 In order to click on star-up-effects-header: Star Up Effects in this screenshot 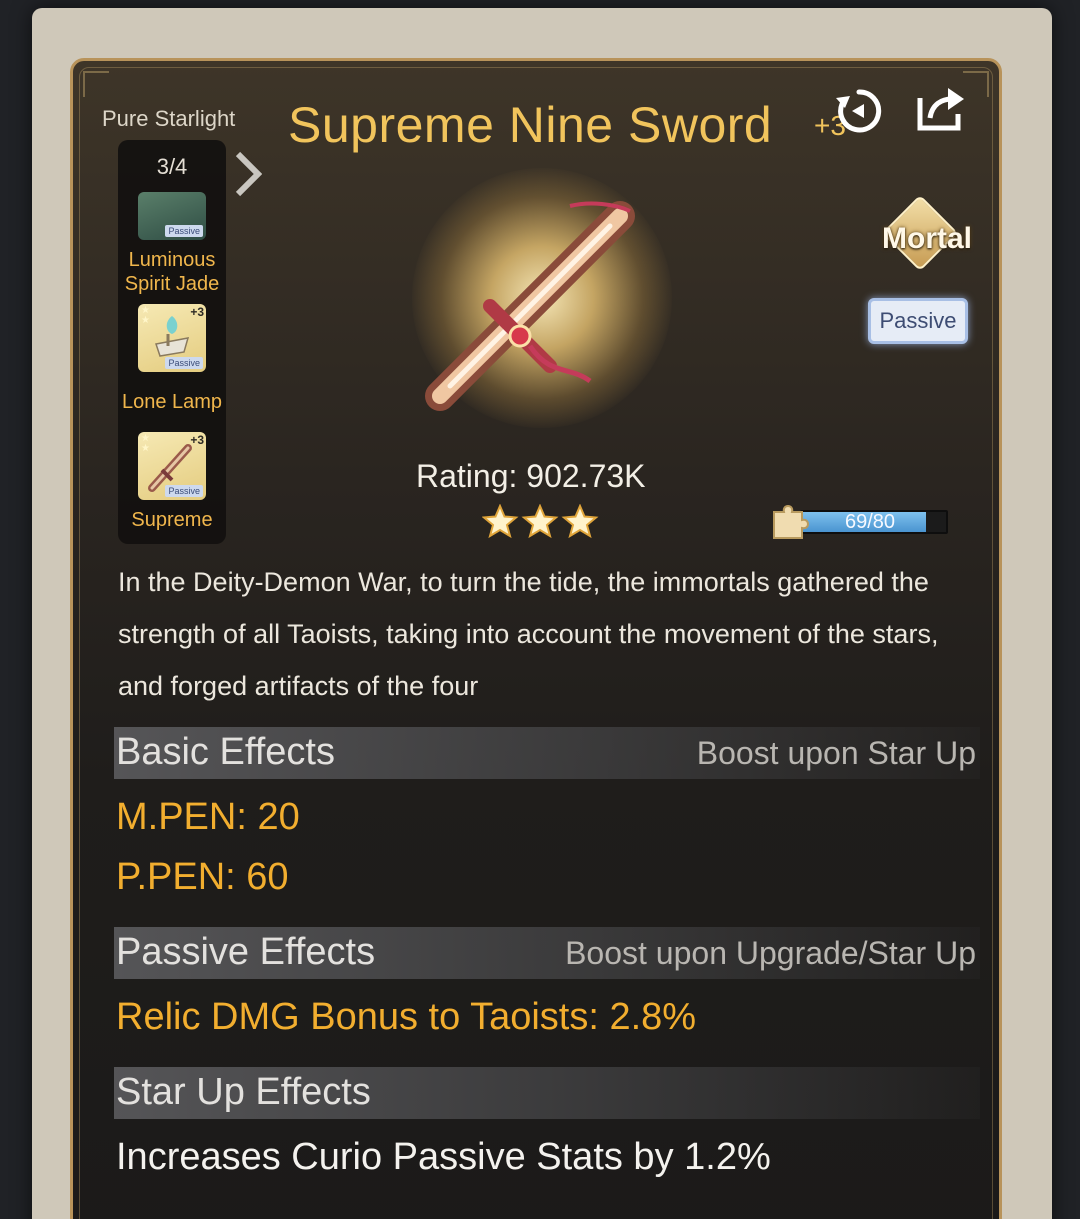, I will do `click(547, 1093)`.